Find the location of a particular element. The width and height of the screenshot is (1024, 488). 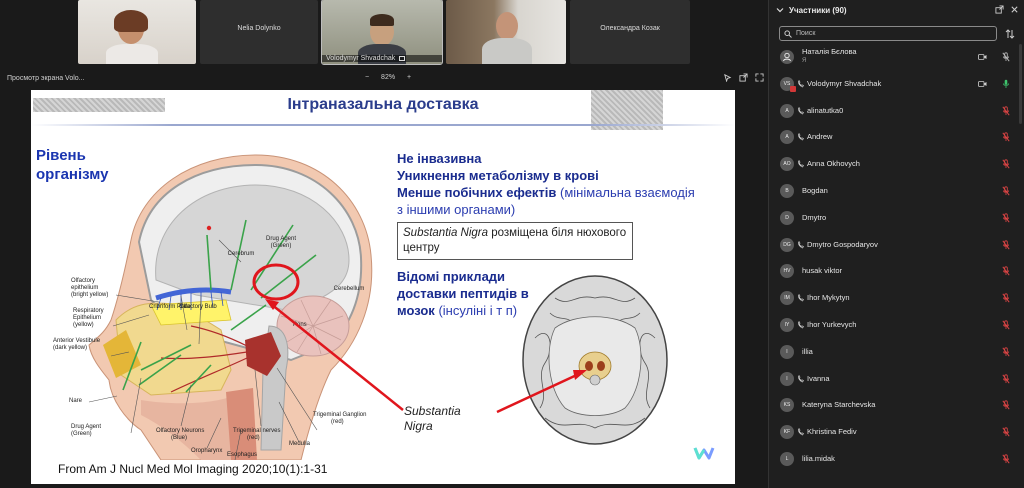

participant-name: Volodymyr Shvadchak is located at coordinates (844, 83).